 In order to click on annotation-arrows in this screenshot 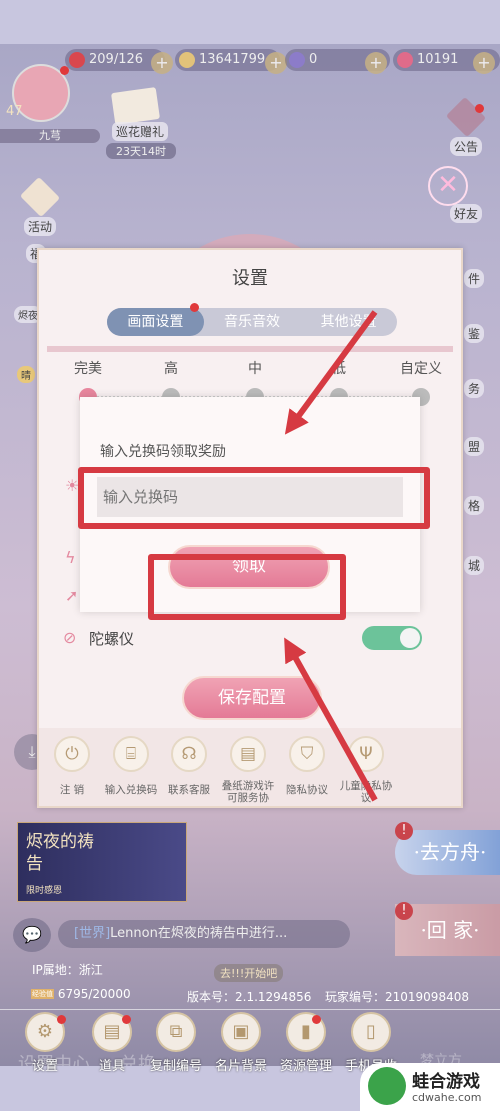, I will do `click(331, 556)`.